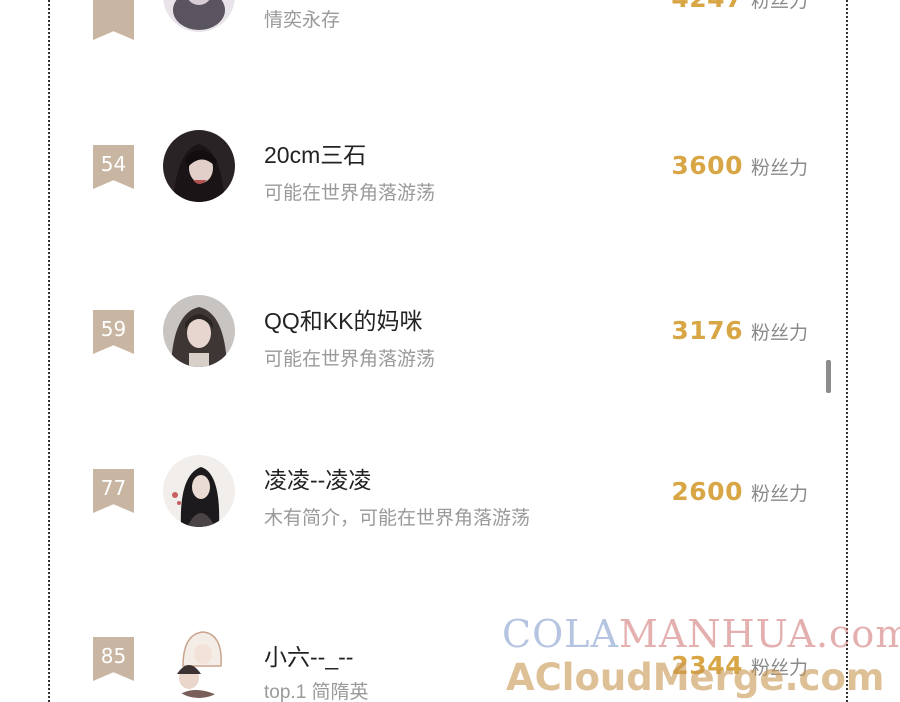 This screenshot has height=702, width=900. Describe the element at coordinates (397, 518) in the screenshot. I see `user-bio: 木有简介，可能在世界角落游荡` at that location.